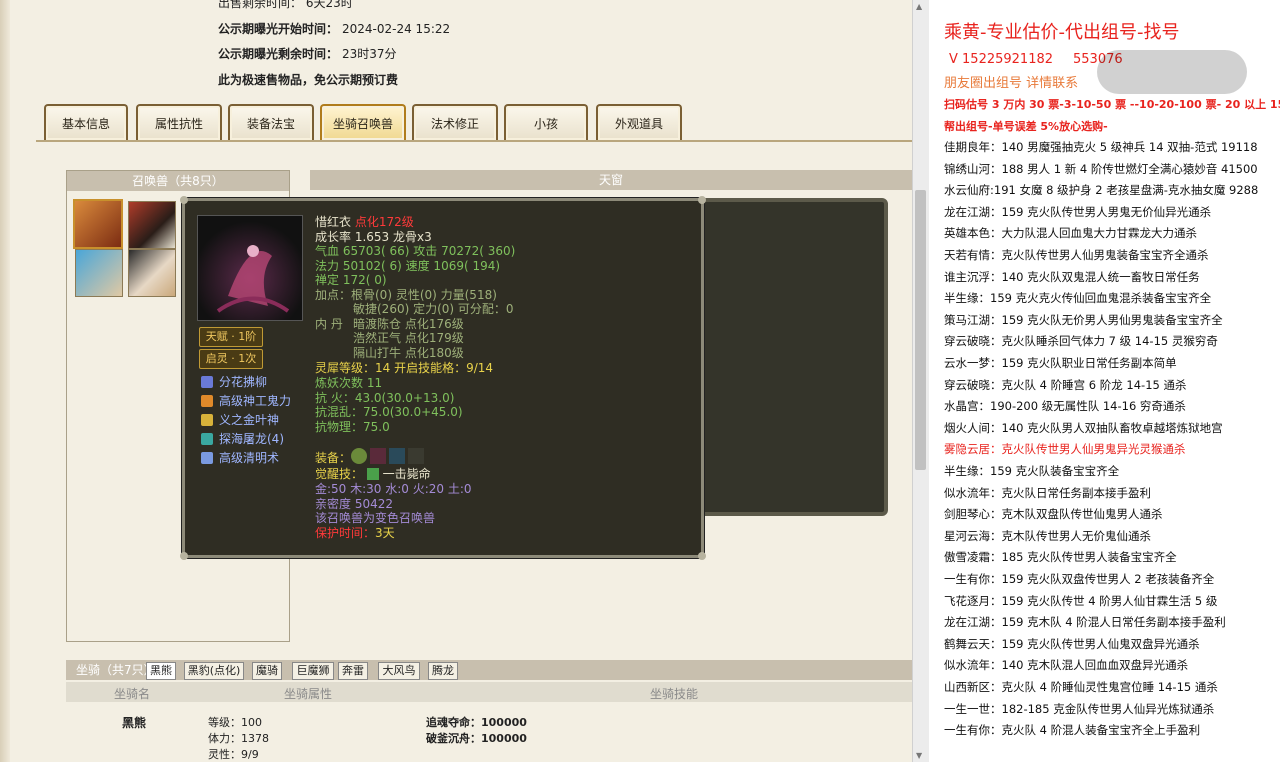  I want to click on account-listing-line: 穿云破晓：克火队 4 阶睡宫 6 阶龙 14-15 通杀, so click(1065, 384).